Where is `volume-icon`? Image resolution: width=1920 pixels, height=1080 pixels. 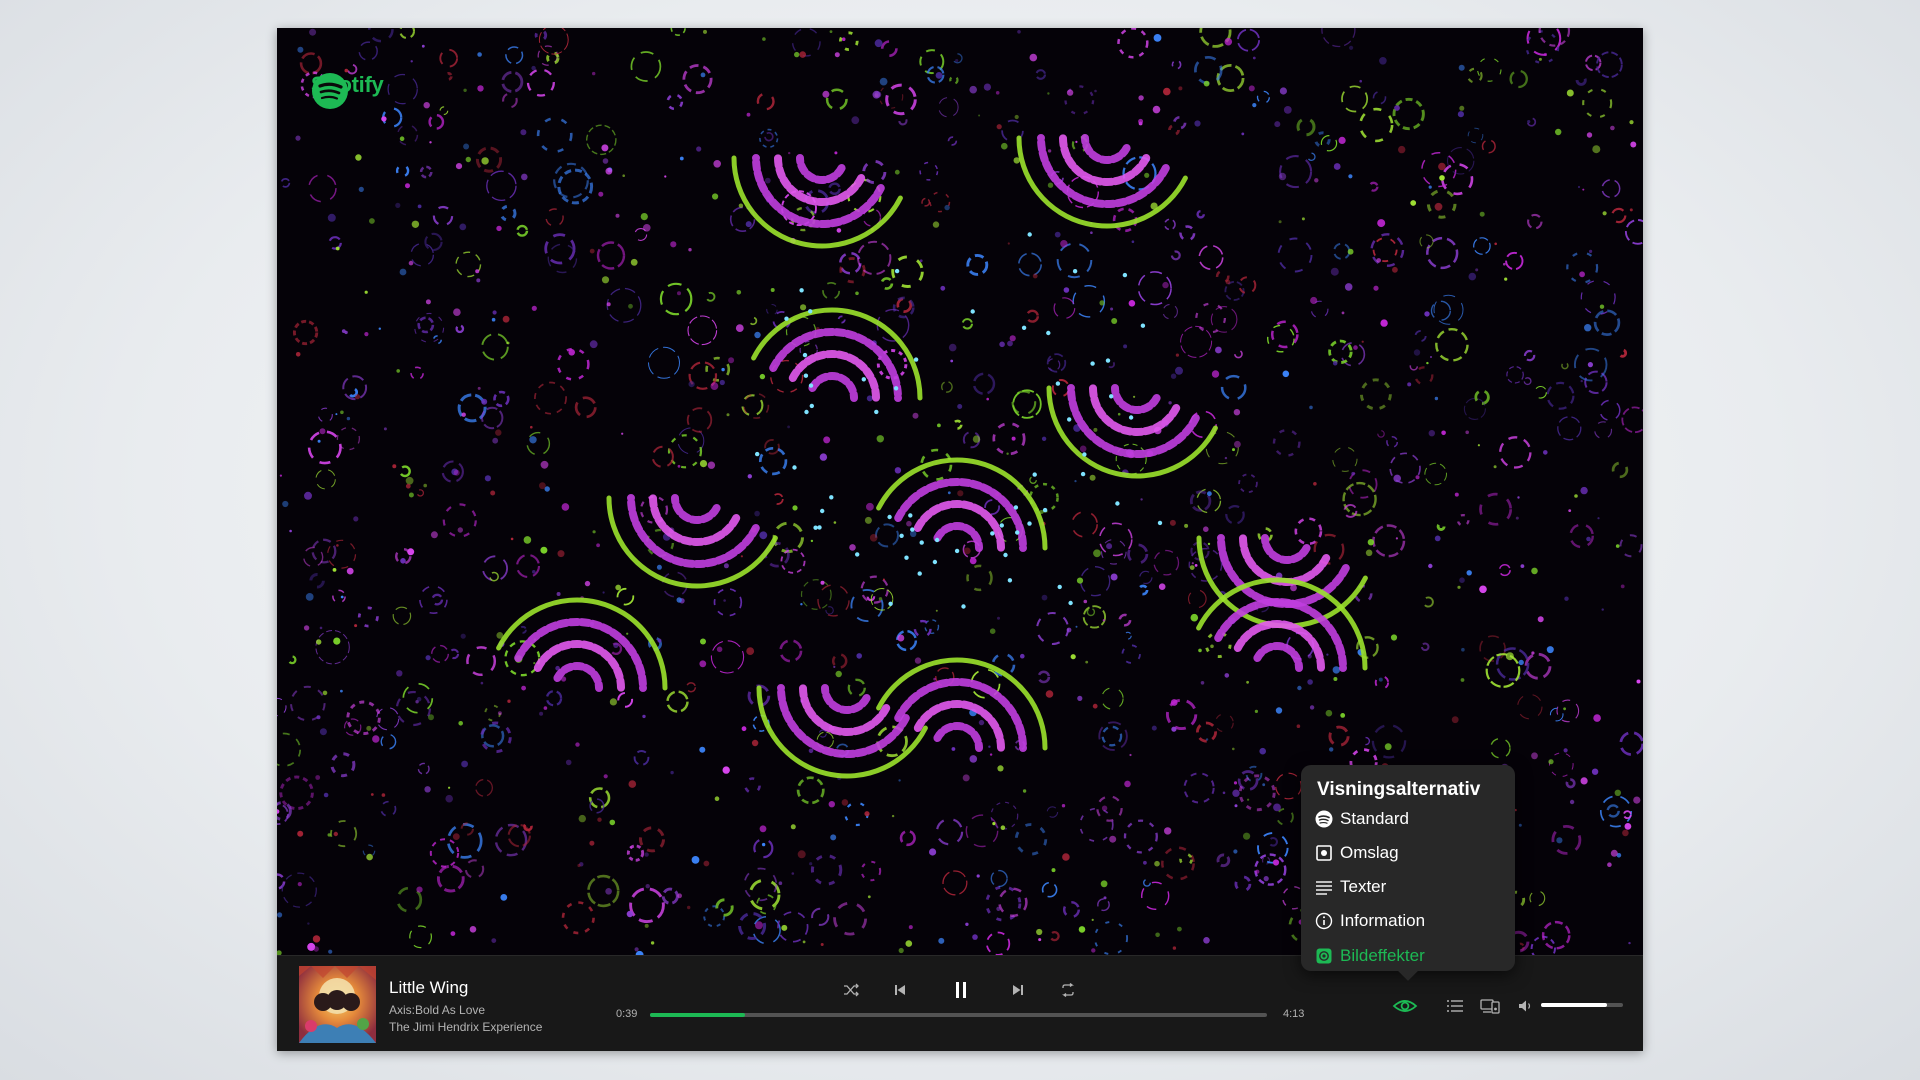
volume-icon is located at coordinates (1525, 1006).